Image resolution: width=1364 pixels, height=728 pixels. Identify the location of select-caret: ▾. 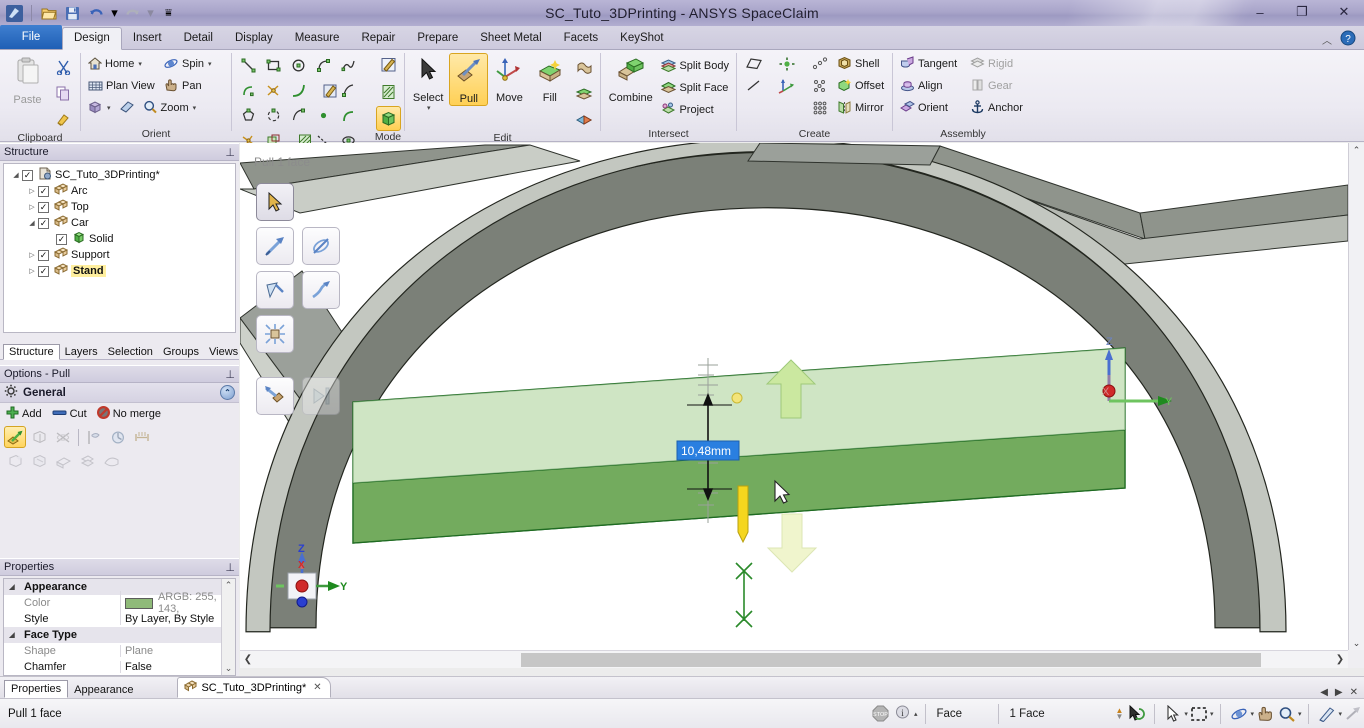
(429, 108).